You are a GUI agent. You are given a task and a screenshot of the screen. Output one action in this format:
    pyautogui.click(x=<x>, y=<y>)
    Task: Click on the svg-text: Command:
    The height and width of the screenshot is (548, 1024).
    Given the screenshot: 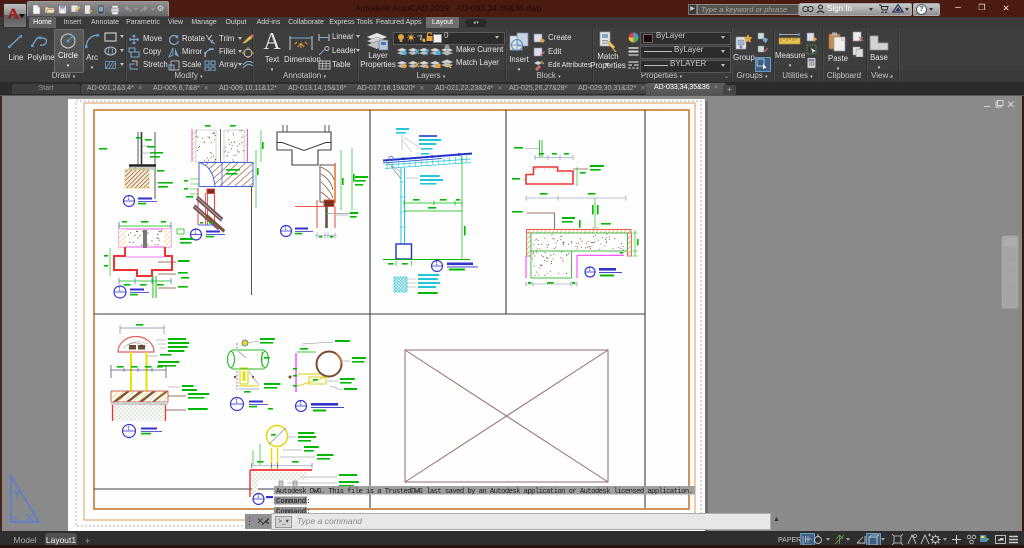 What is the action you would take?
    pyautogui.click(x=293, y=502)
    